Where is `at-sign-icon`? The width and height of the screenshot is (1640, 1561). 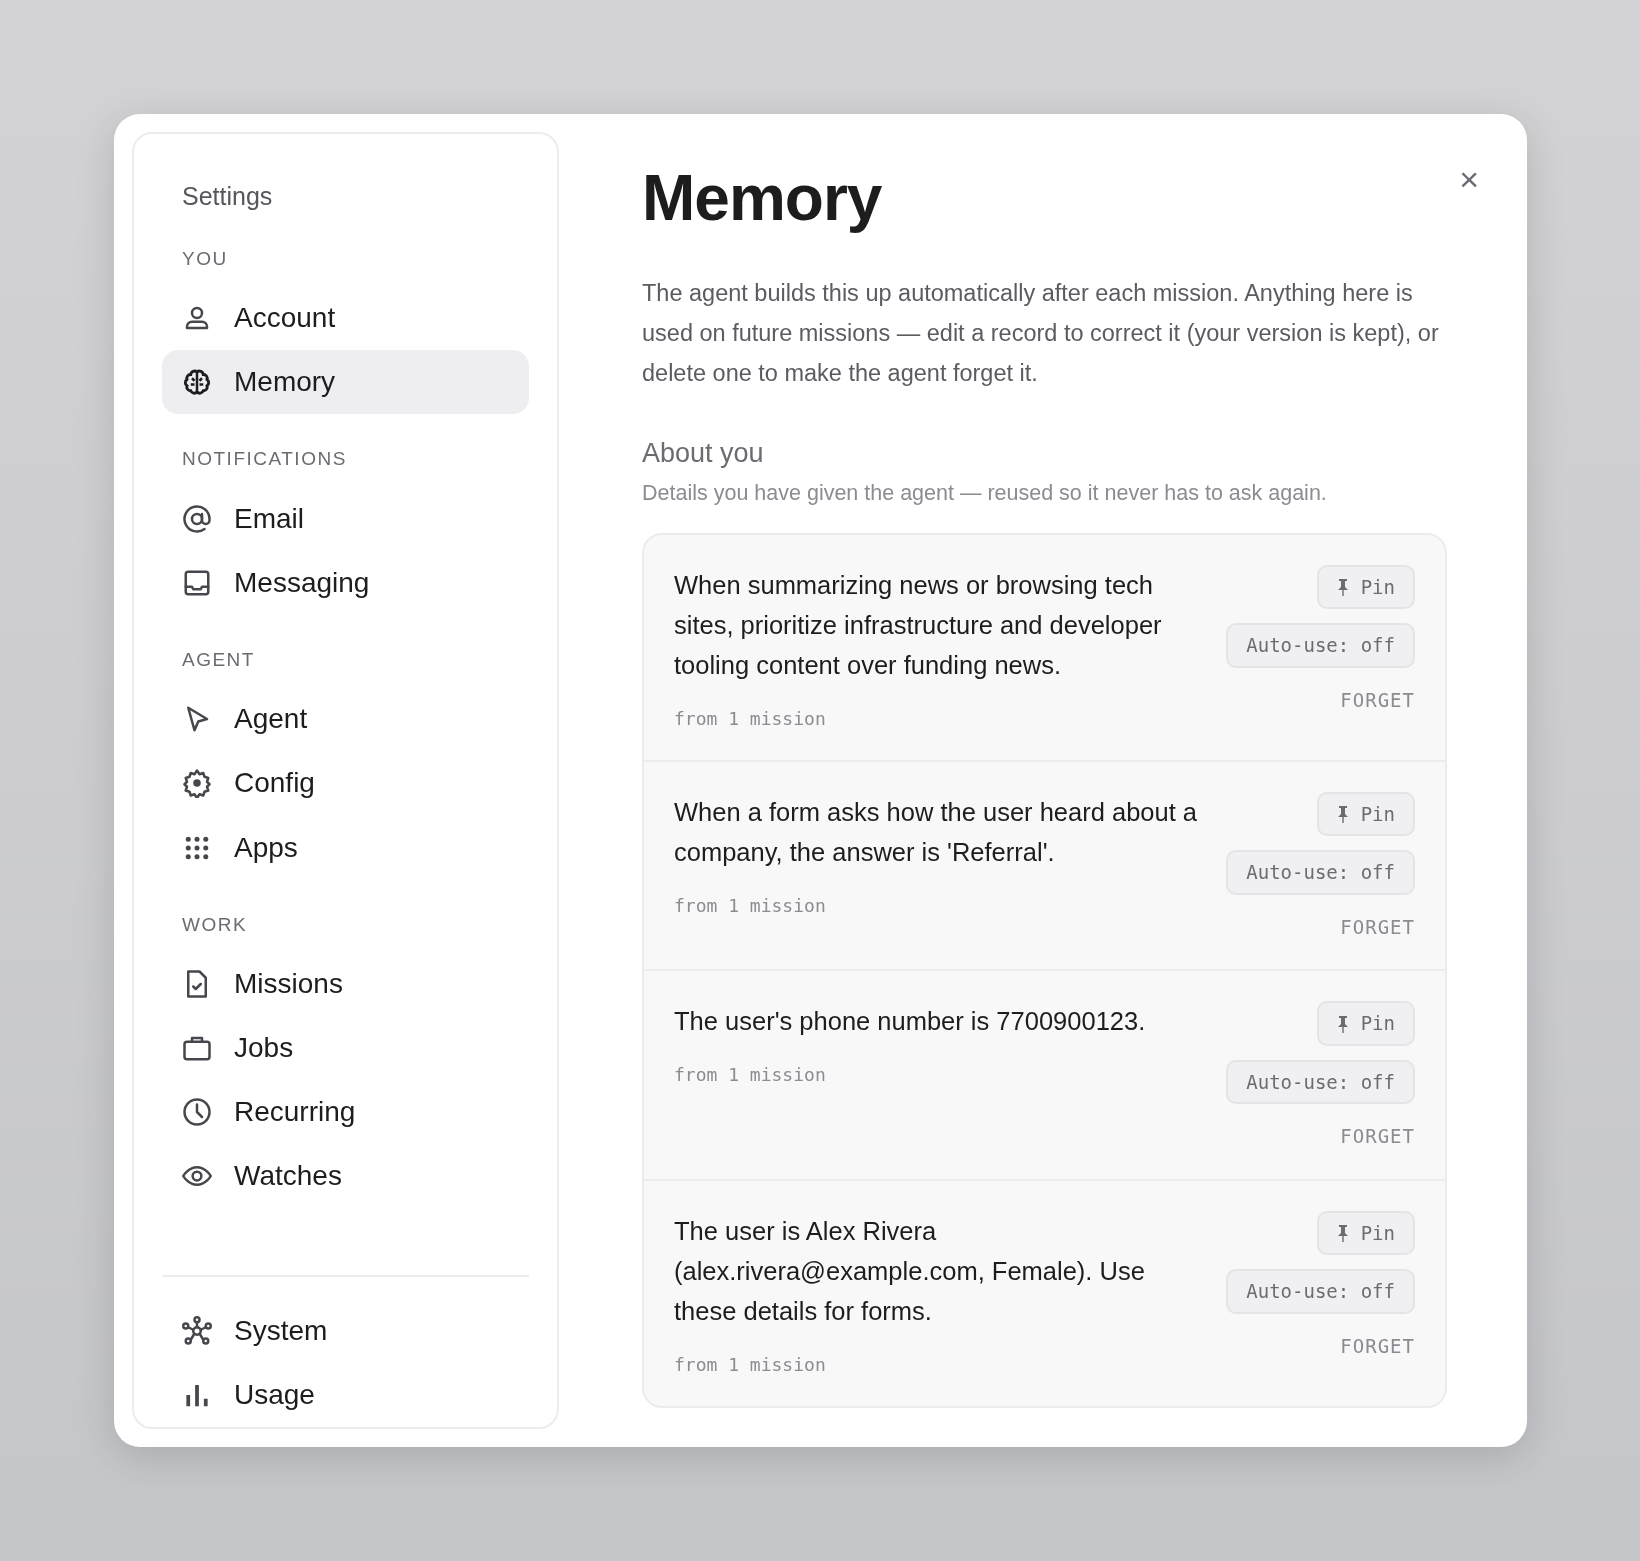
at-sign-icon is located at coordinates (197, 518).